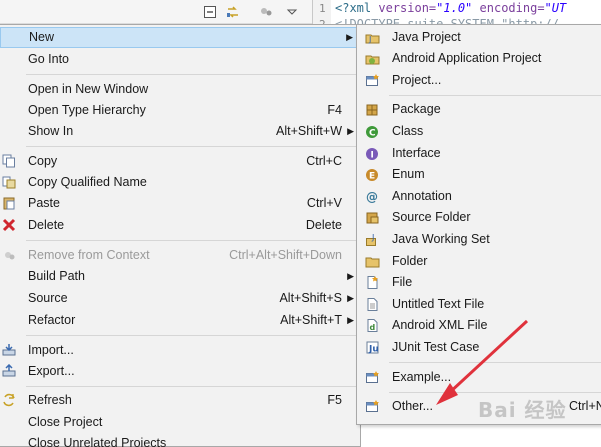 The height and width of the screenshot is (447, 601). Describe the element at coordinates (9, 350) in the screenshot. I see `import-icon` at that location.